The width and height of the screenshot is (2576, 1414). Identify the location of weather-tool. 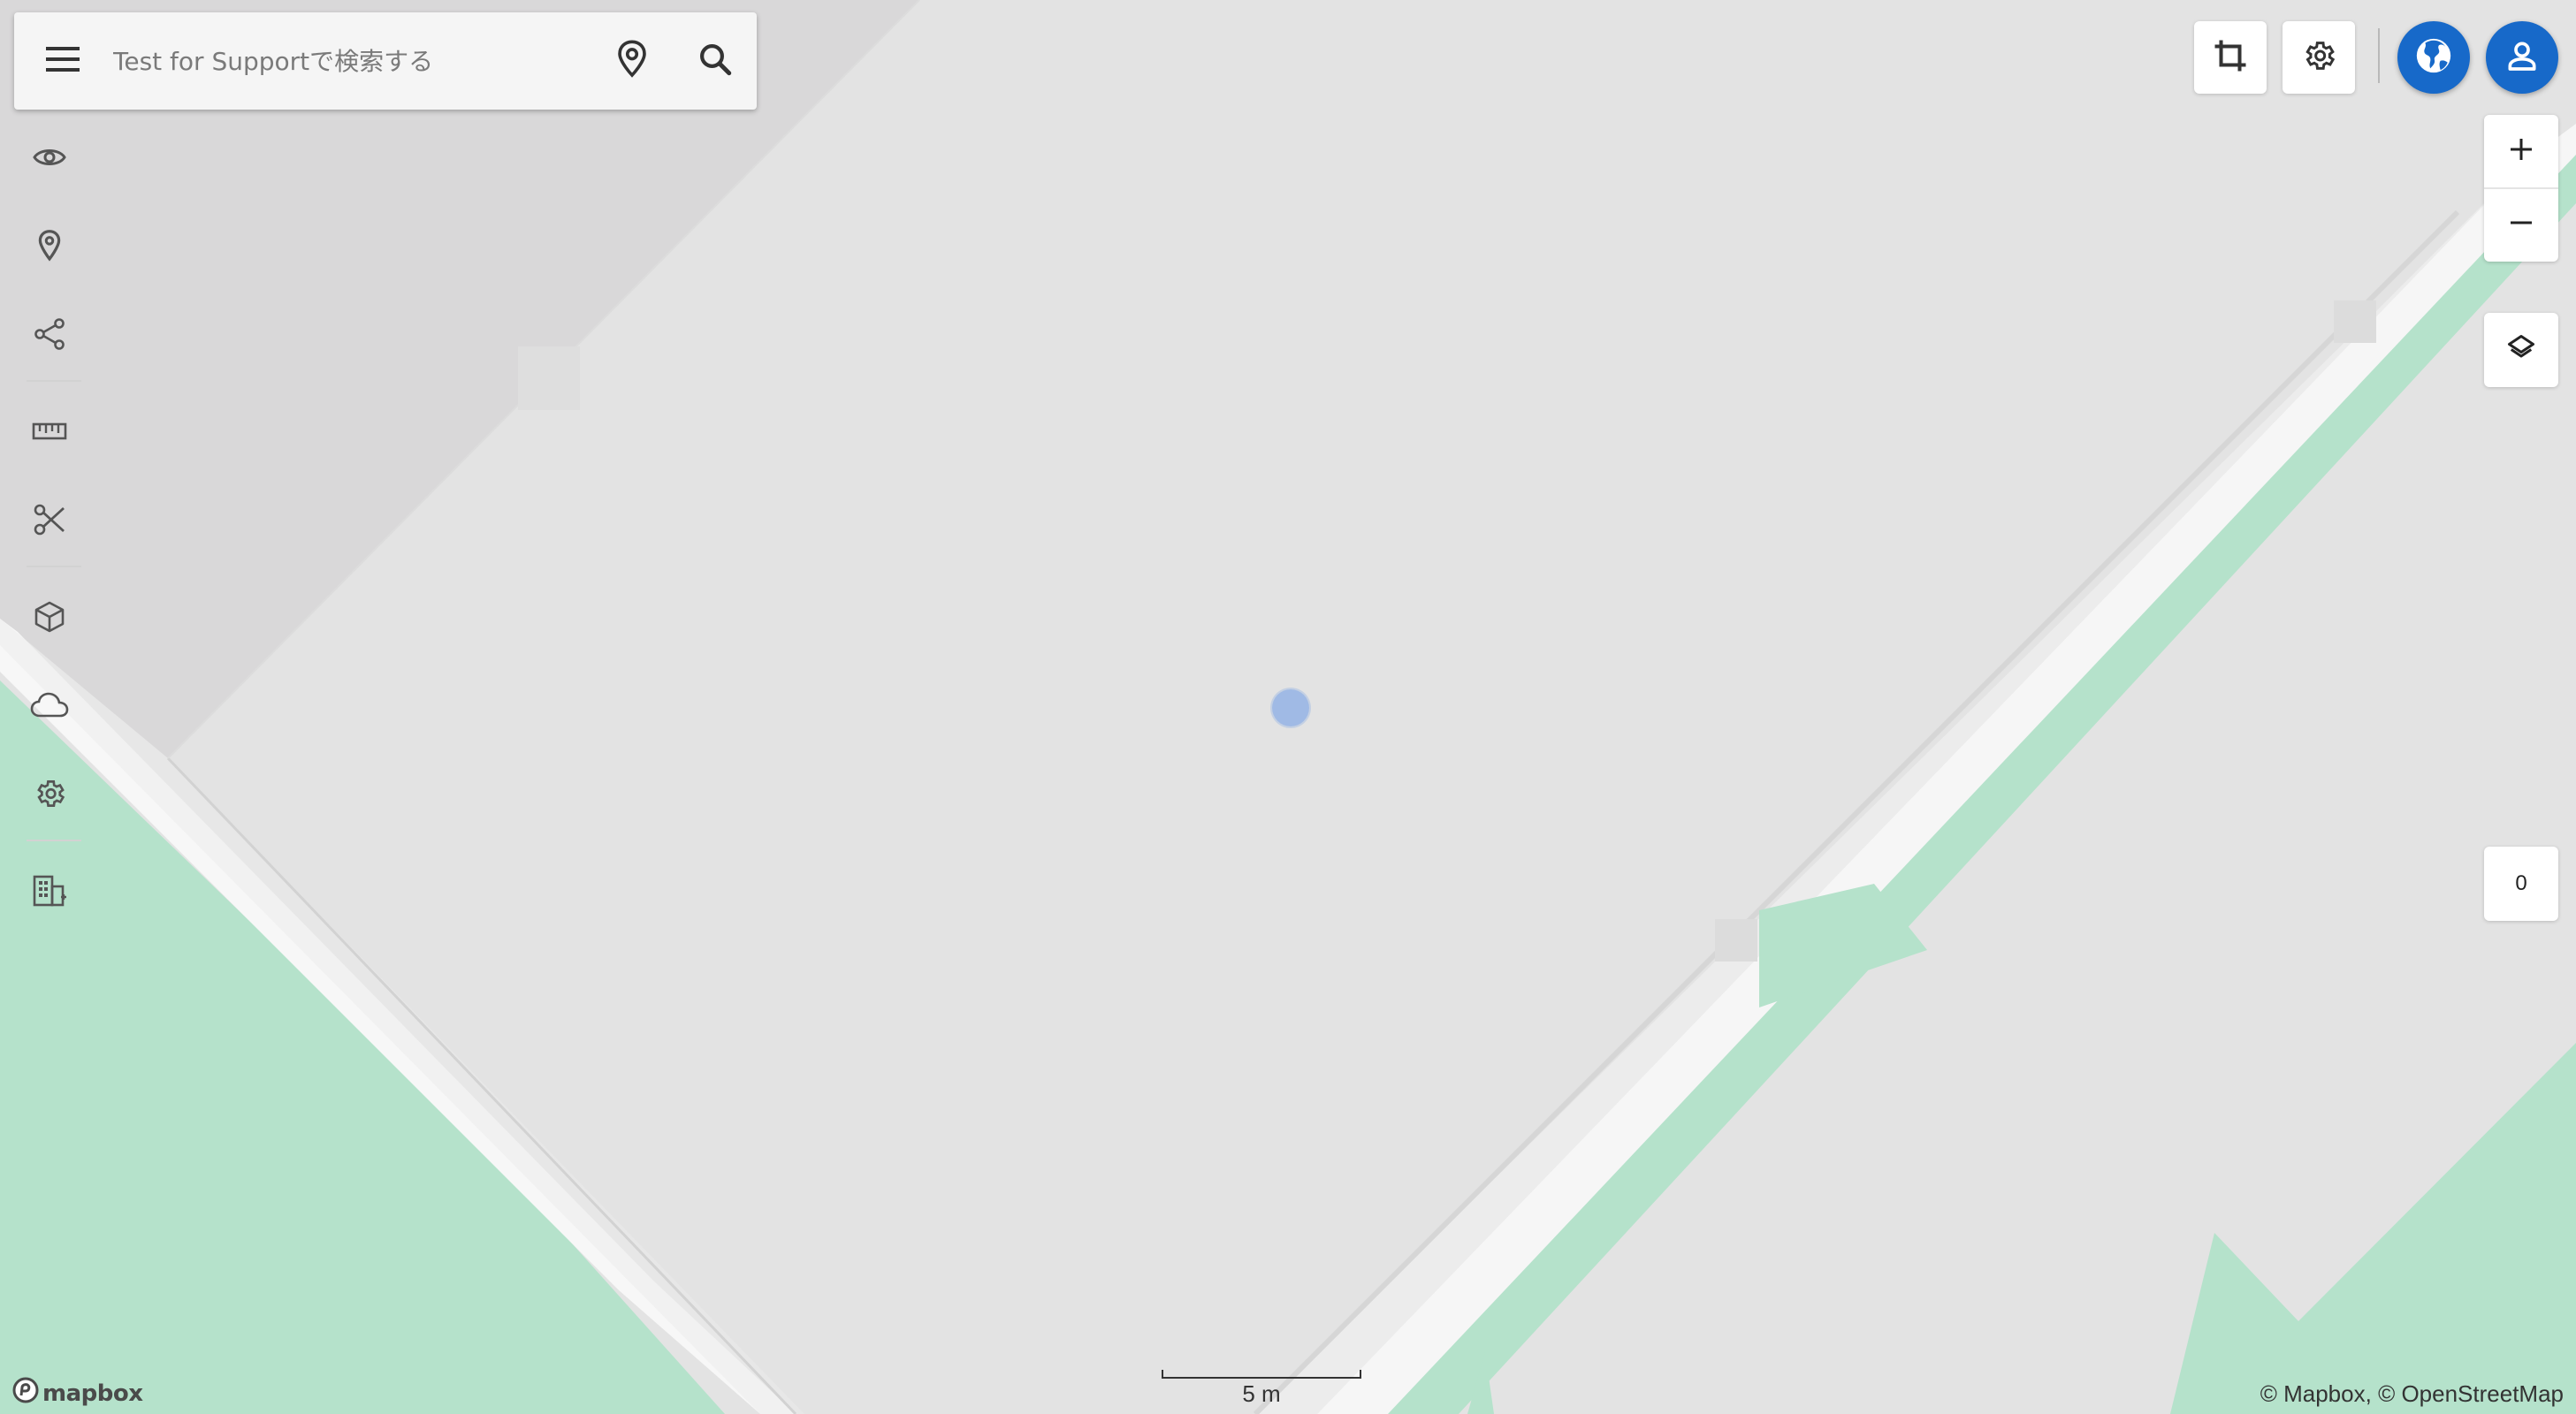
(49, 707).